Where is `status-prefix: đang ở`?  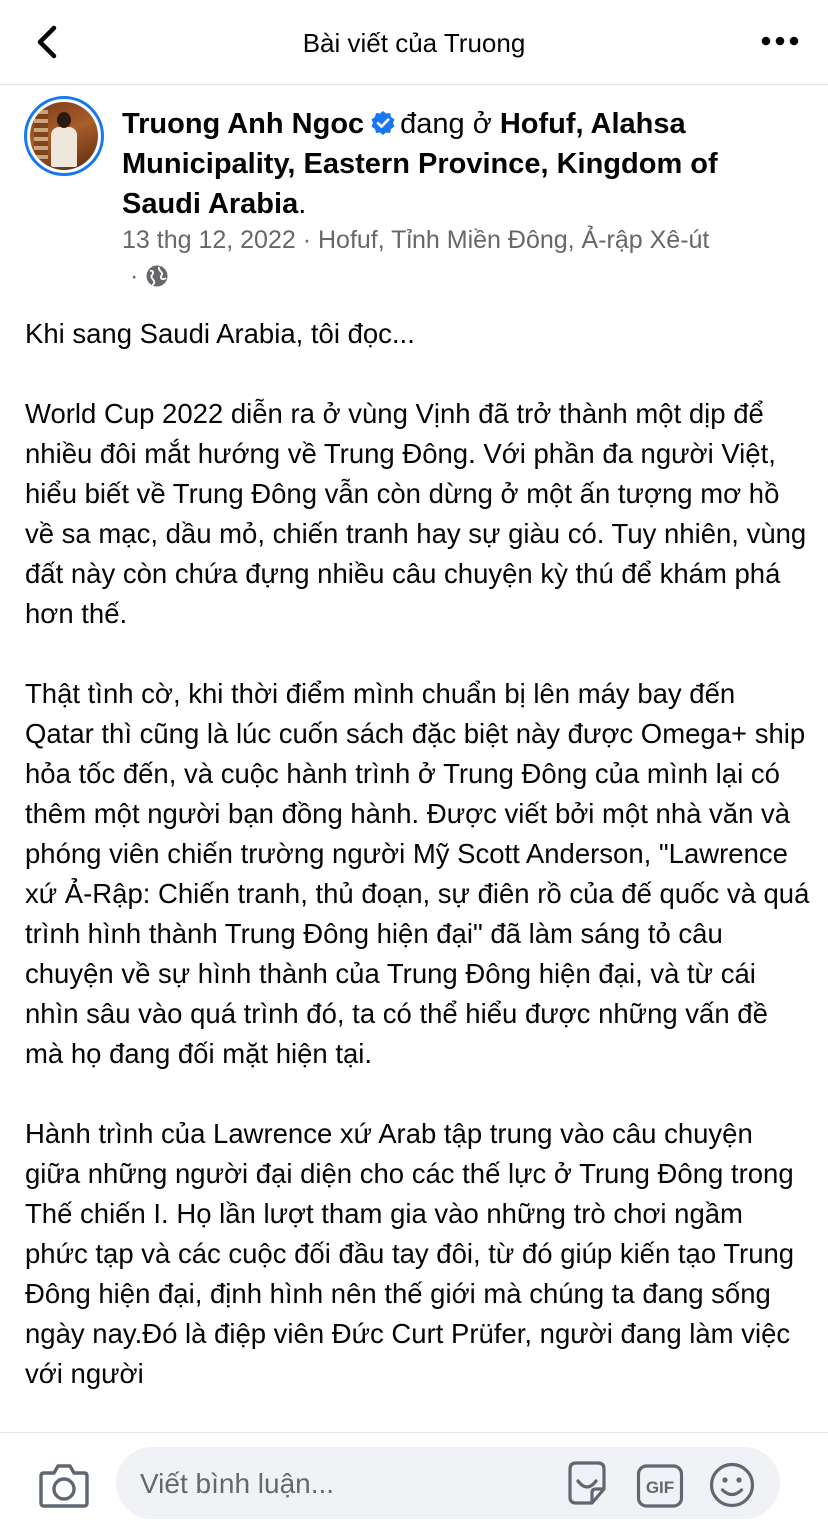
status-prefix: đang ở is located at coordinates (446, 124).